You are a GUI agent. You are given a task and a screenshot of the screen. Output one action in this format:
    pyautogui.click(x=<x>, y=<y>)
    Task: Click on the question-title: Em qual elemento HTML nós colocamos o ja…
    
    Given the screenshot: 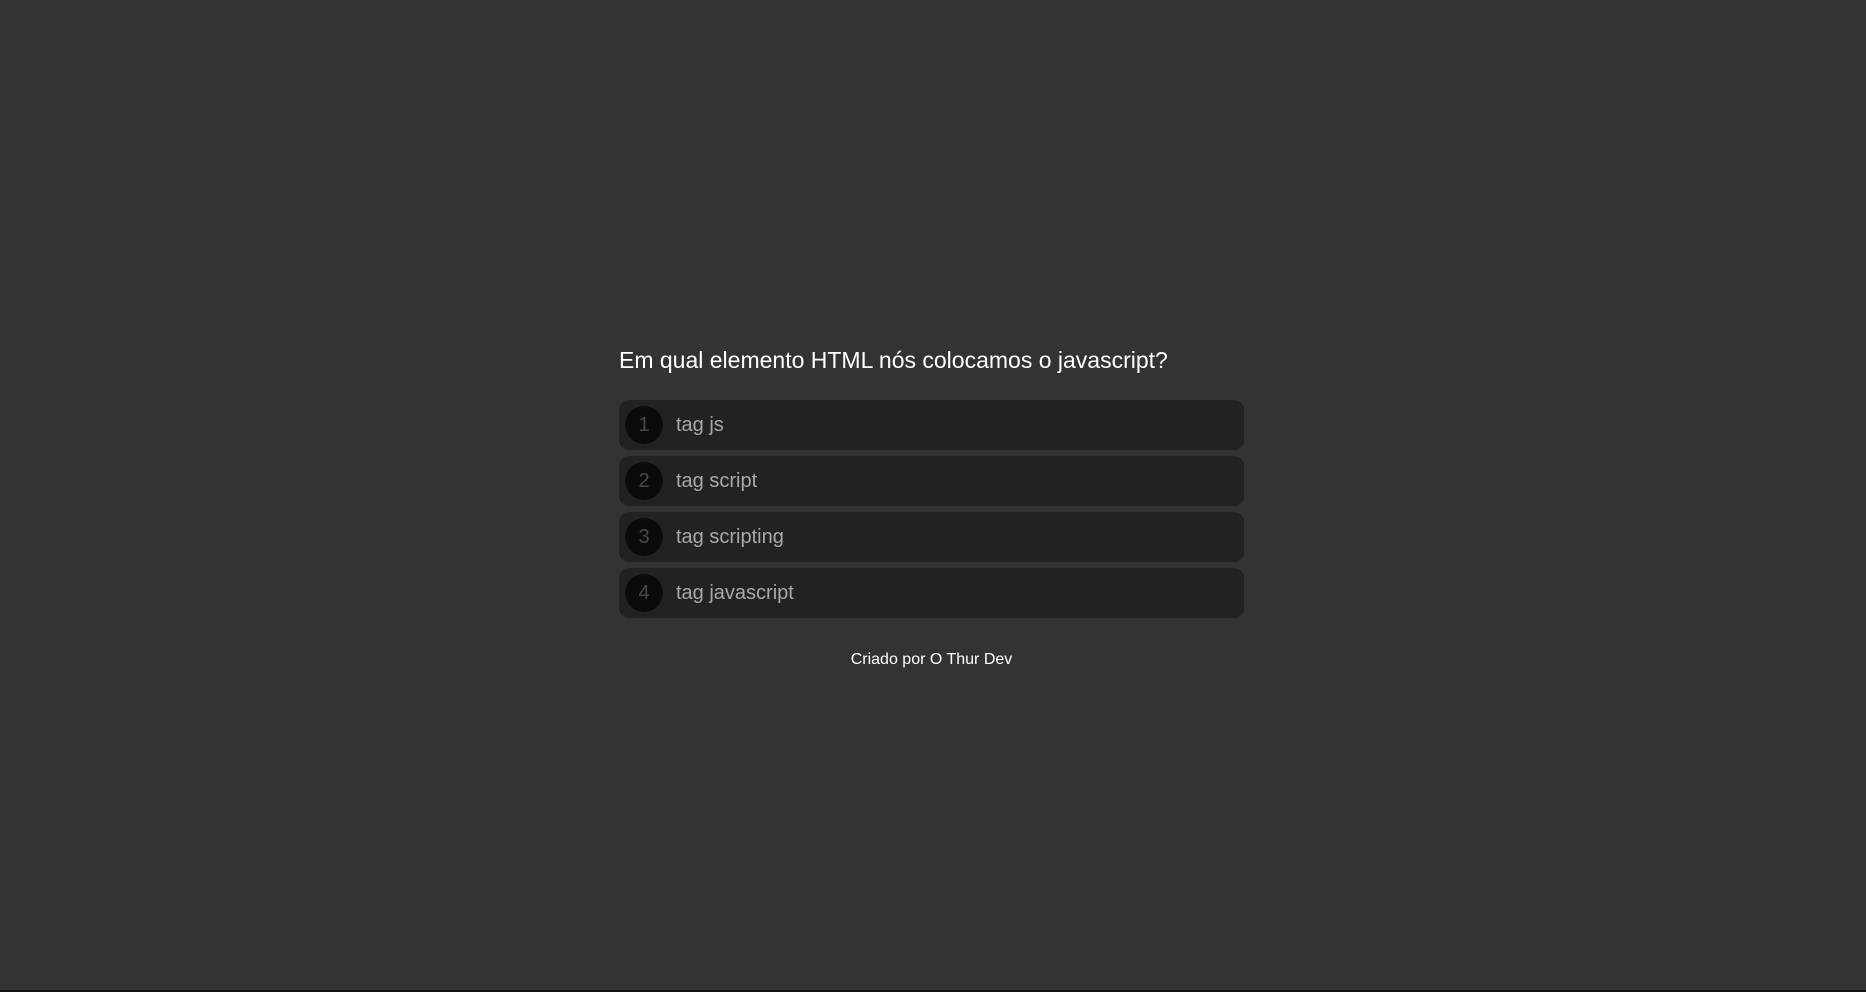 What is the action you would take?
    pyautogui.click(x=893, y=360)
    